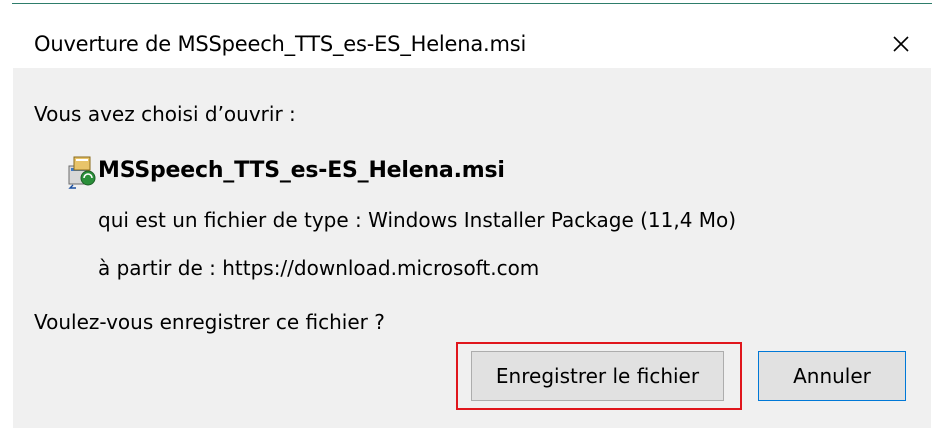  I want to click on close-icon, so click(901, 44).